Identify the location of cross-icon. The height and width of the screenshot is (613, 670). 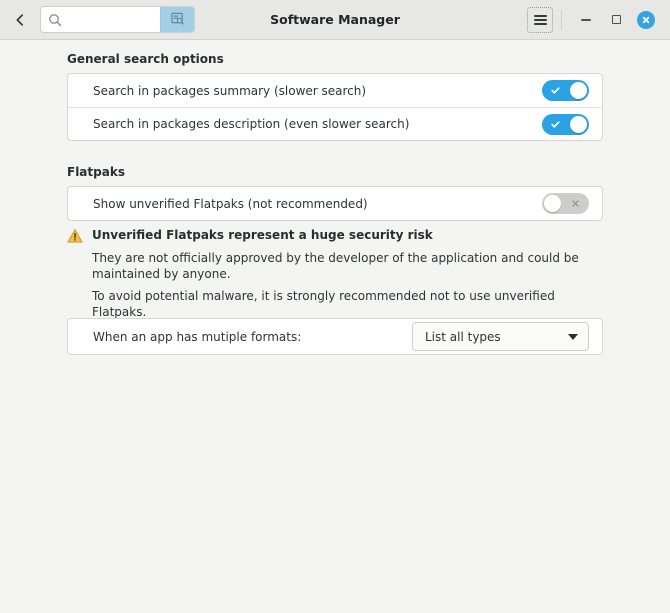
(575, 203).